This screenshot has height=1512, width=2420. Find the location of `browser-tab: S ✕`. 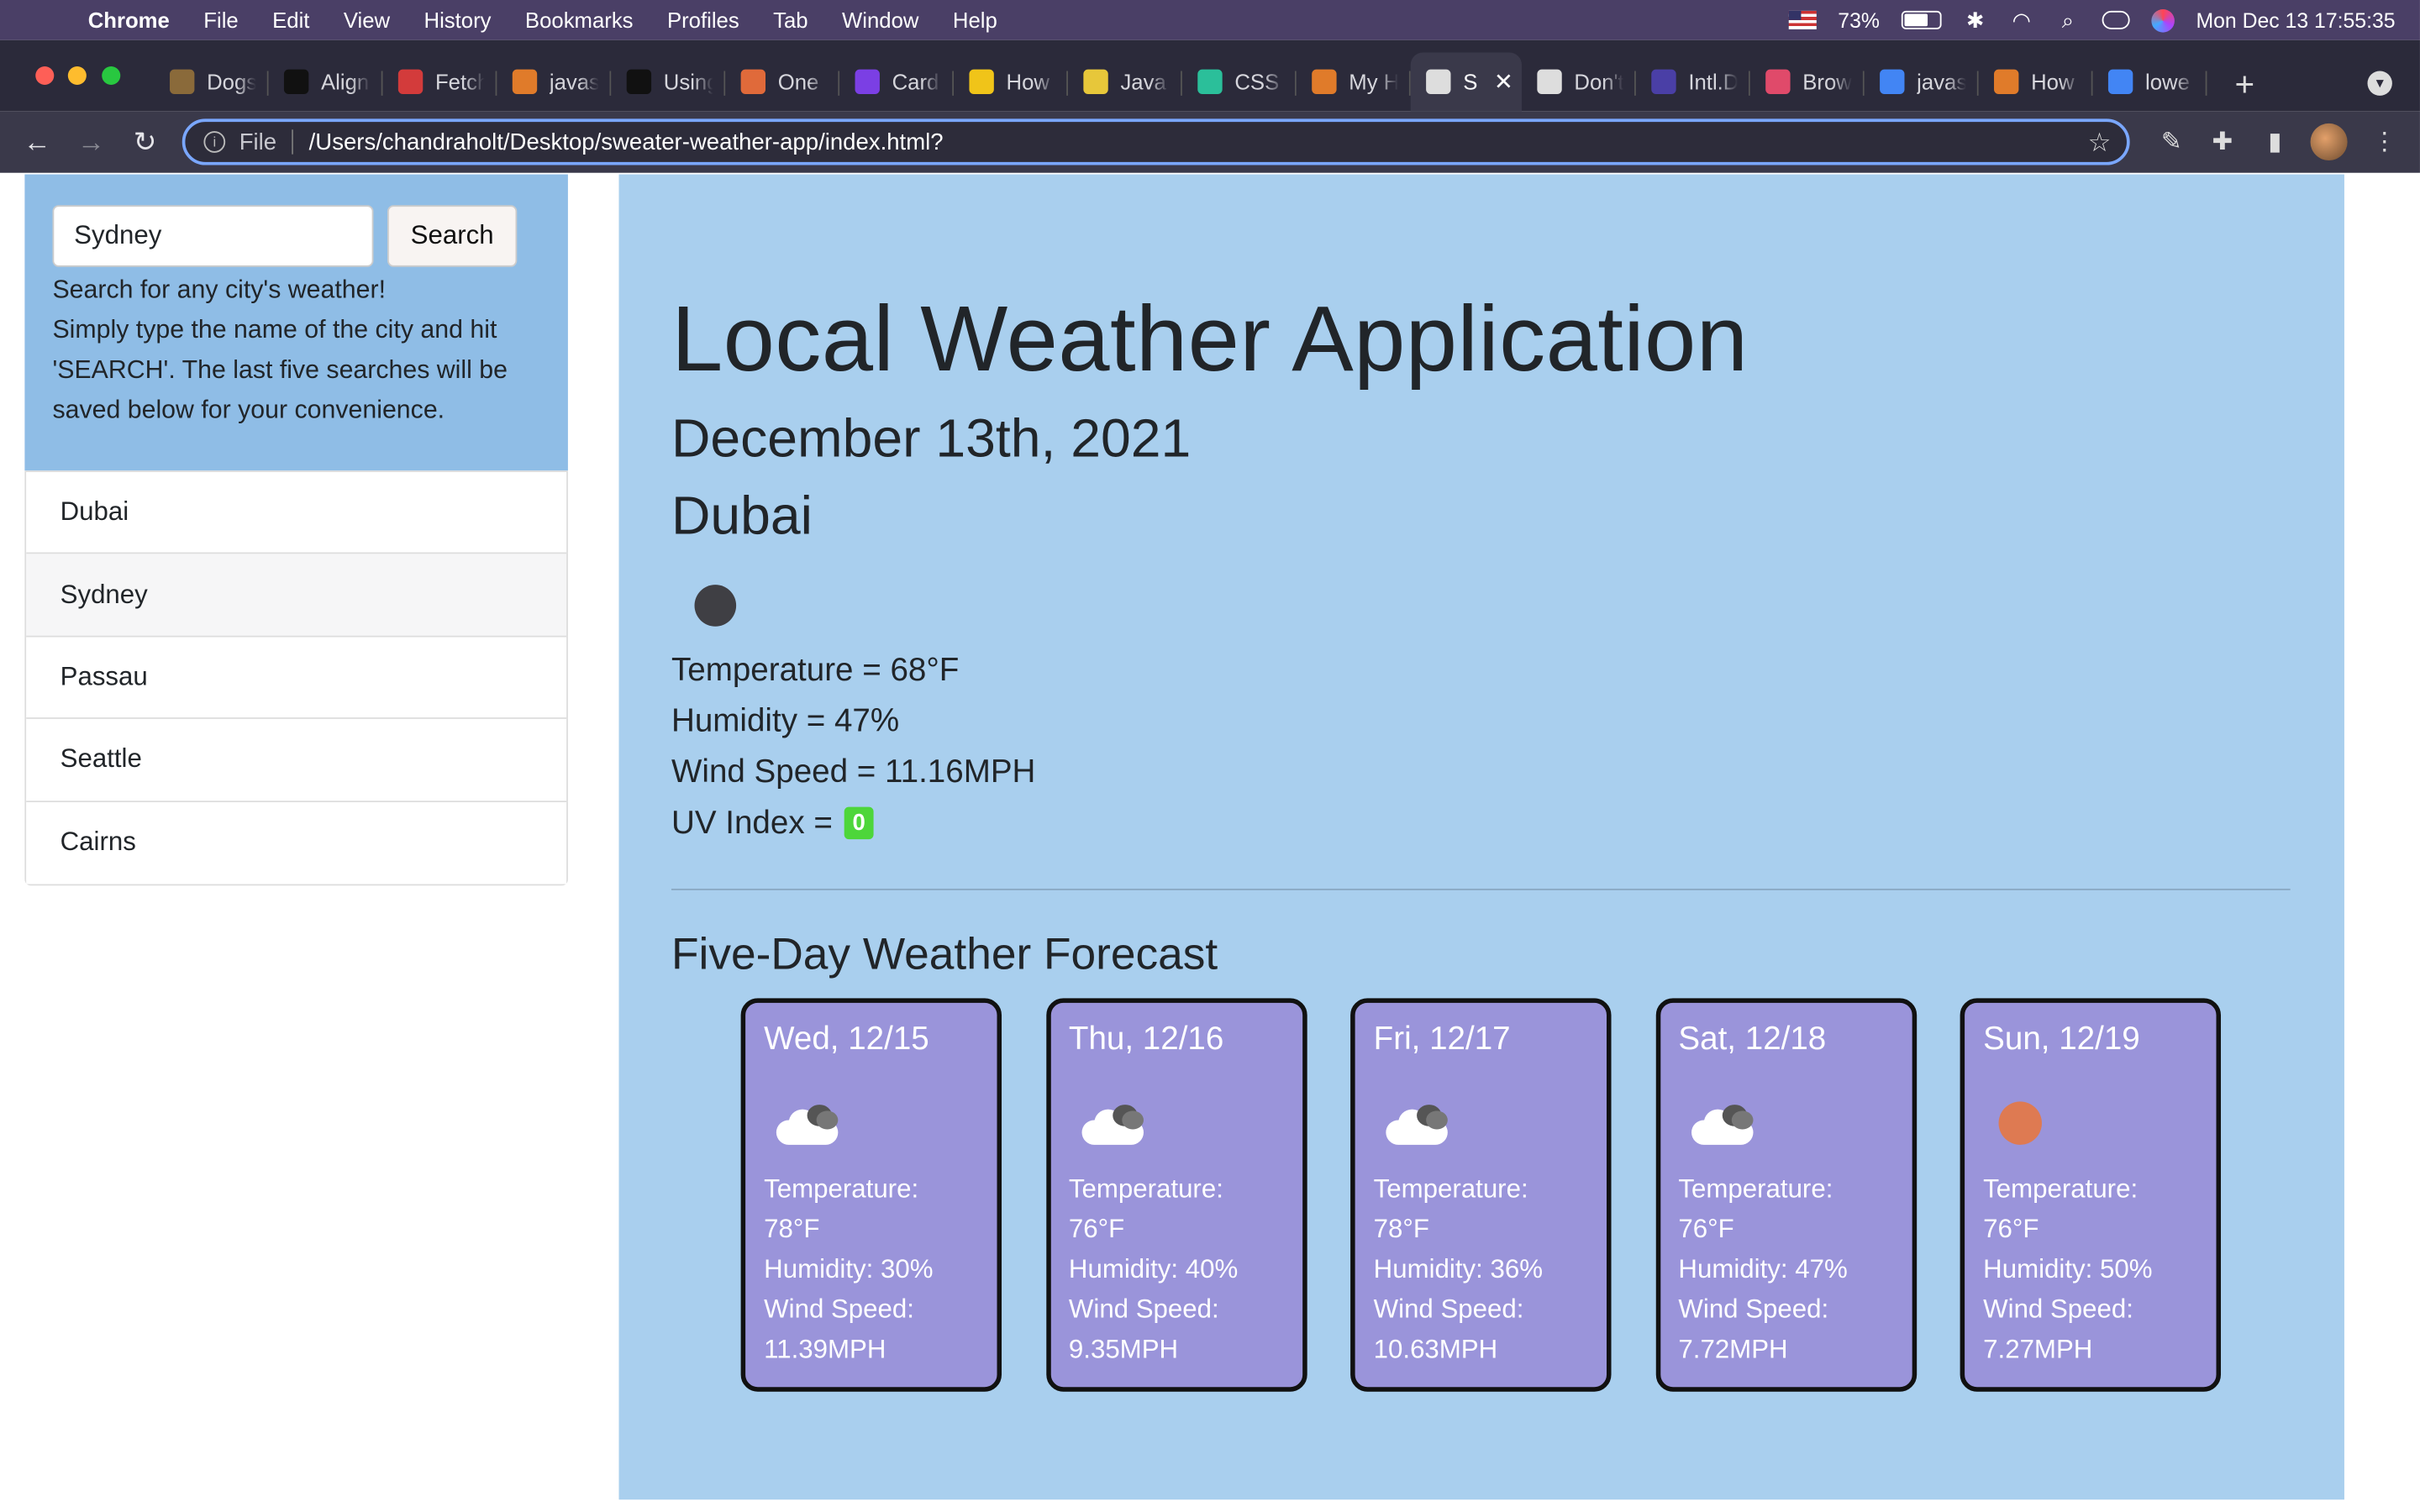

browser-tab: S ✕ is located at coordinates (1466, 82).